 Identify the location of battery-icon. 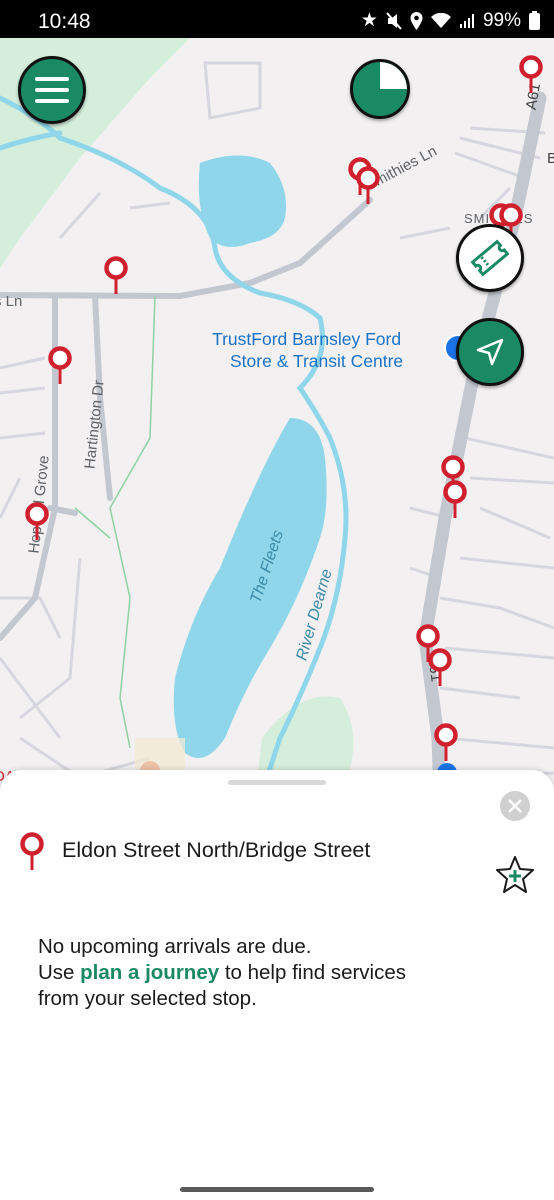
(534, 20).